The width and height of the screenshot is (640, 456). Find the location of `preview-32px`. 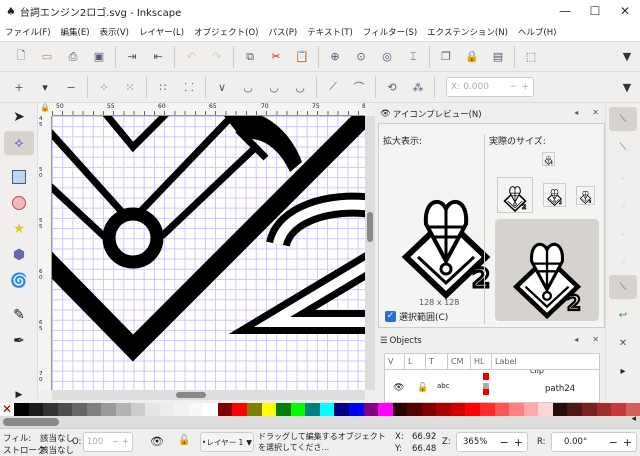

preview-32px is located at coordinates (554, 195).